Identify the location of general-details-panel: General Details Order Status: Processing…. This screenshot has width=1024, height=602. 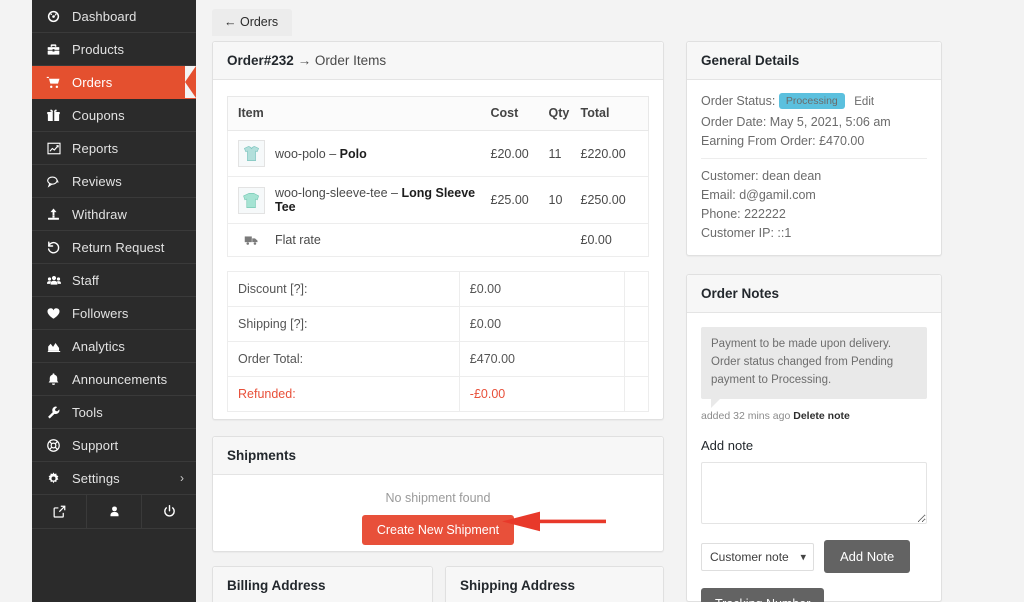
(814, 148).